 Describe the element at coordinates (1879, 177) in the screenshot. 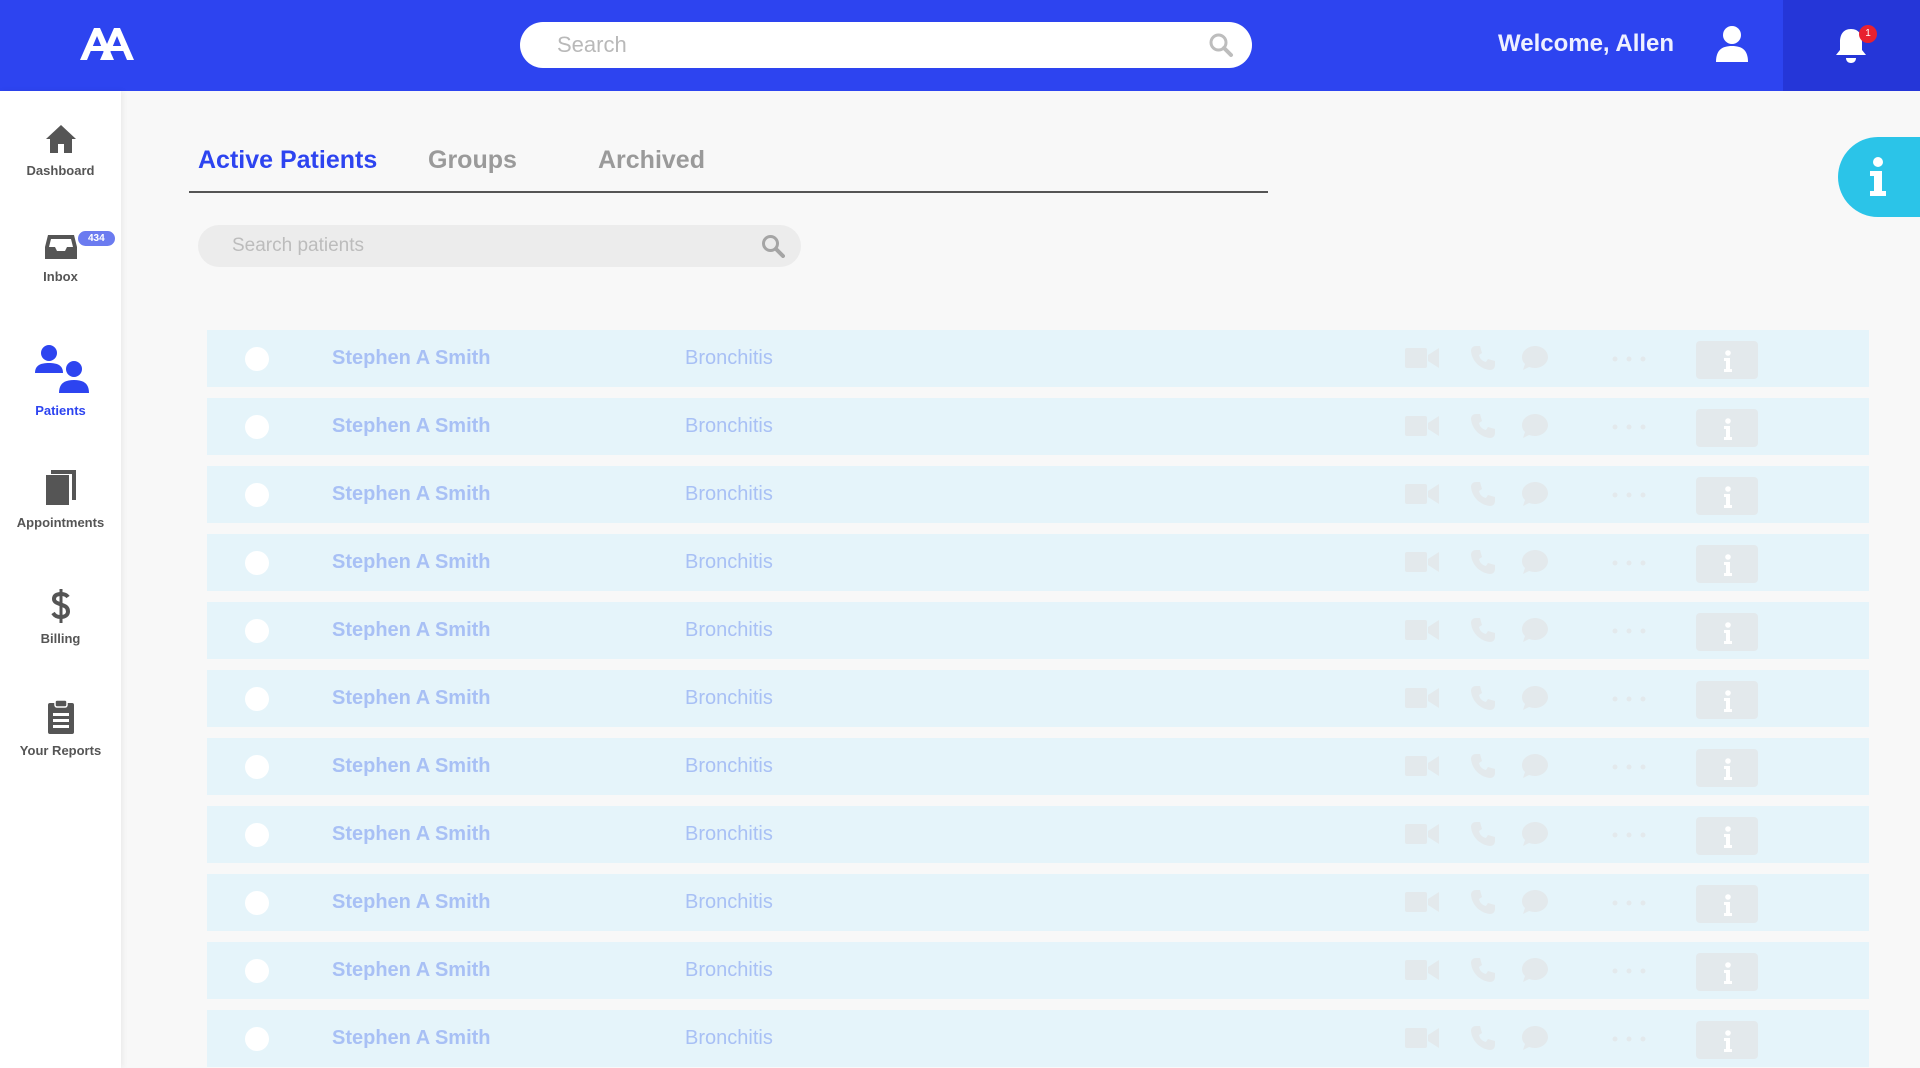

I see `info-floating-button` at that location.